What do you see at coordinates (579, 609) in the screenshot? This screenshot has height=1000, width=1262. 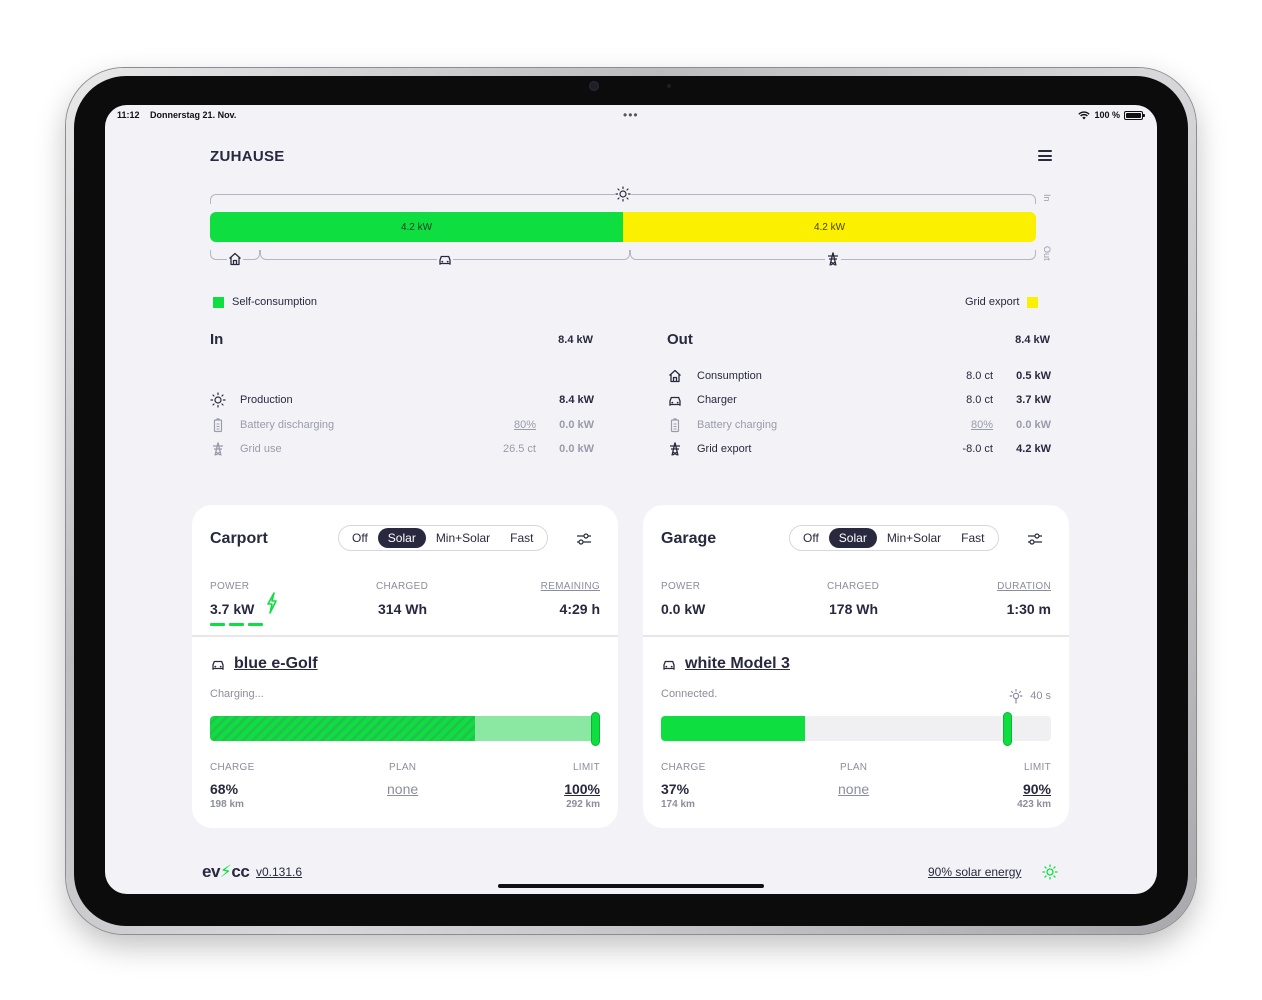 I see `remaining-value: 4:29 h` at bounding box center [579, 609].